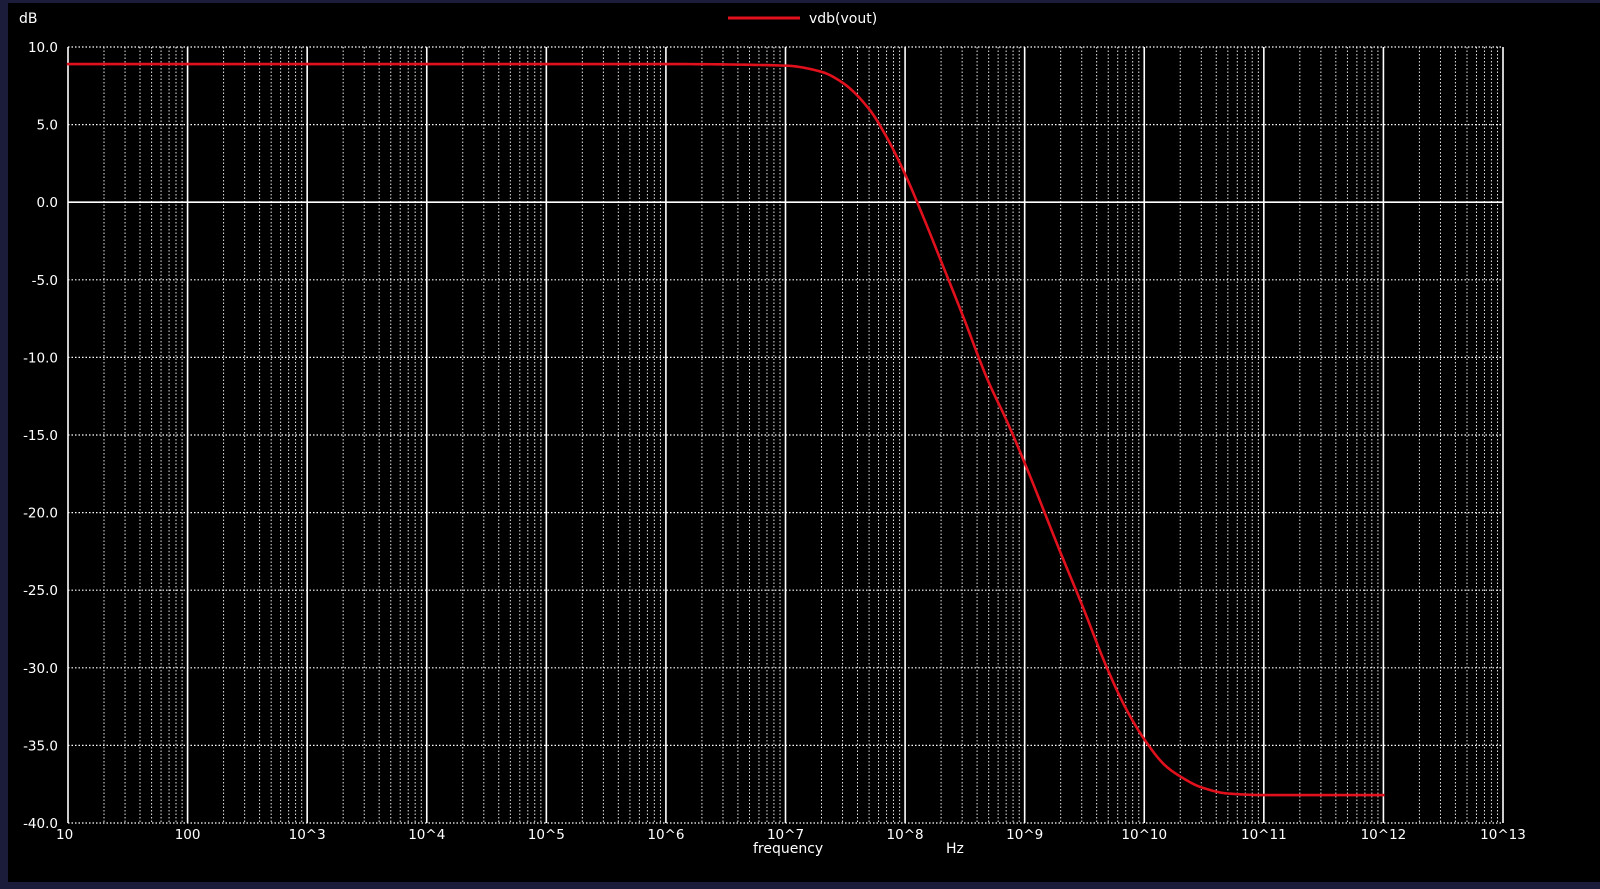 Image resolution: width=1600 pixels, height=889 pixels. What do you see at coordinates (1024, 835) in the screenshot?
I see `x-tick-label: 10^9` at bounding box center [1024, 835].